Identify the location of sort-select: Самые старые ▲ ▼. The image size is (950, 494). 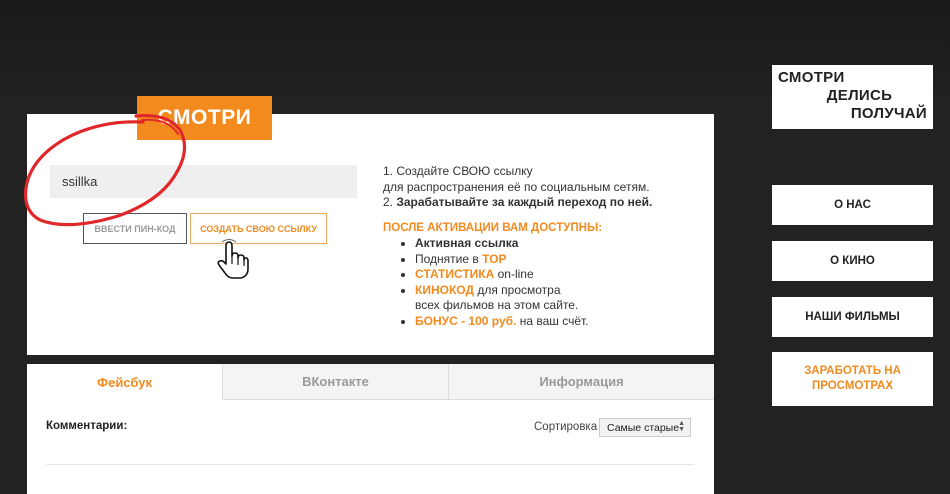
(645, 427).